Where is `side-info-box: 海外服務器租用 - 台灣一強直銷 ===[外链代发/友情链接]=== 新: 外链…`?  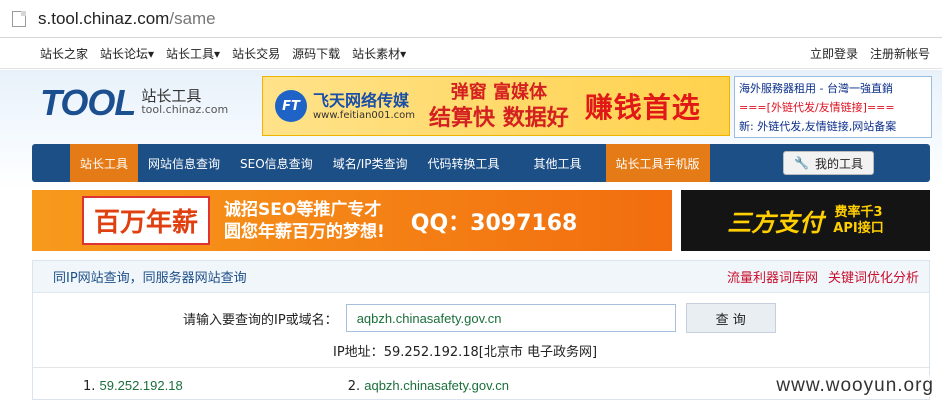 side-info-box: 海外服務器租用 - 台灣一強直銷 ===[外链代发/友情链接]=== 新: 外链… is located at coordinates (833, 107).